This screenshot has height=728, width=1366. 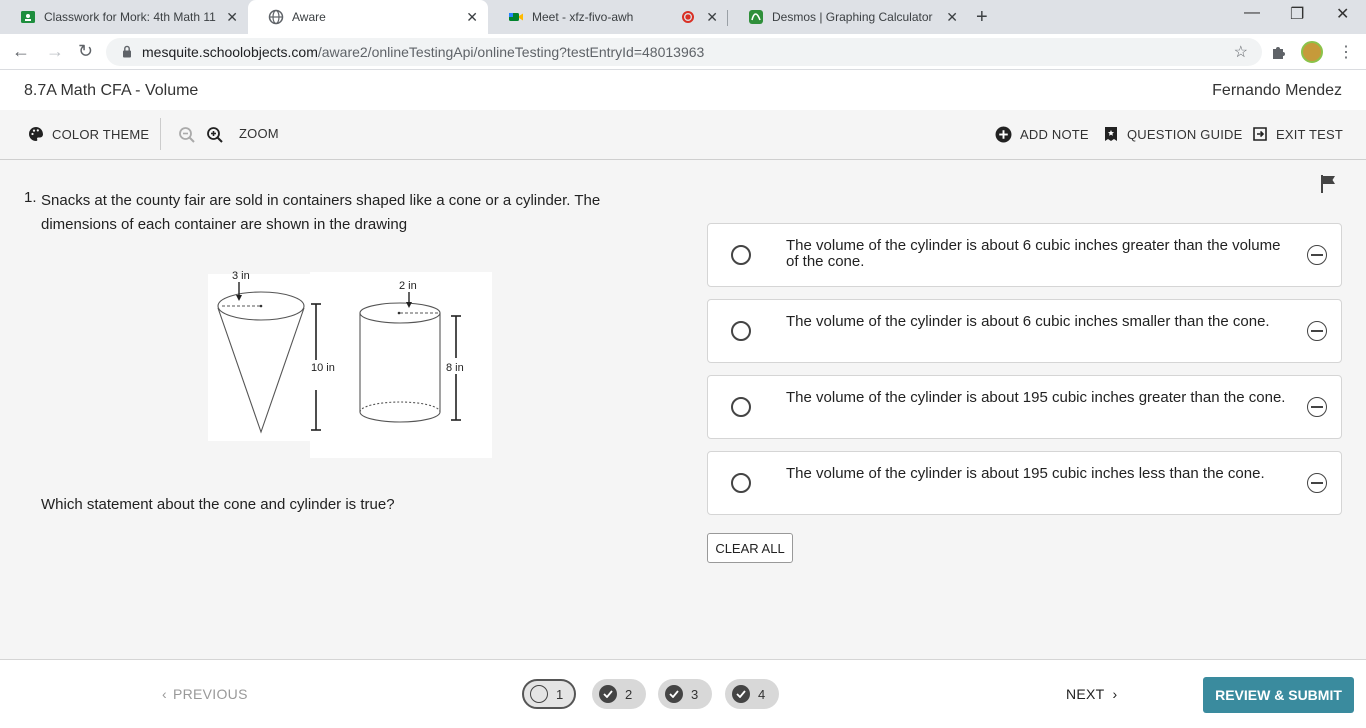 What do you see at coordinates (1346, 52) in the screenshot?
I see `browser-menu-icon: ⋮` at bounding box center [1346, 52].